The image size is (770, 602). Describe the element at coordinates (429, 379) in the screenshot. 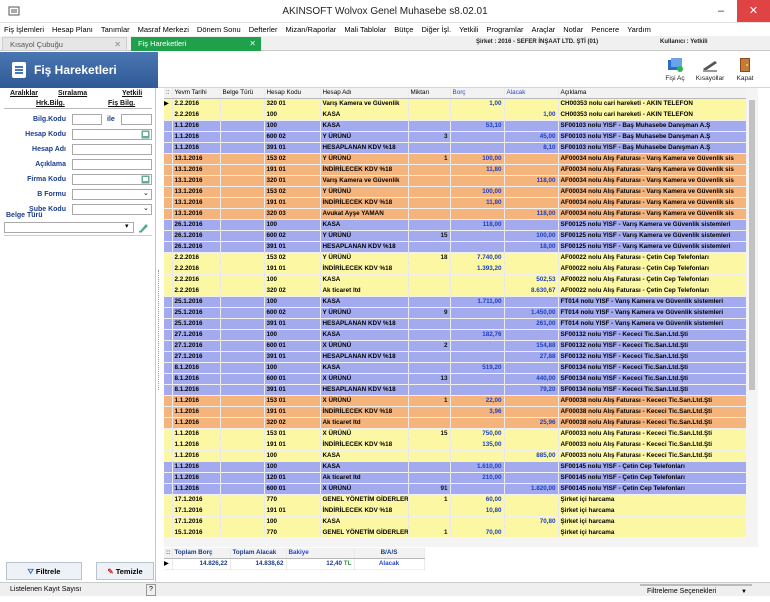

I see `cell-miktari: 13` at that location.